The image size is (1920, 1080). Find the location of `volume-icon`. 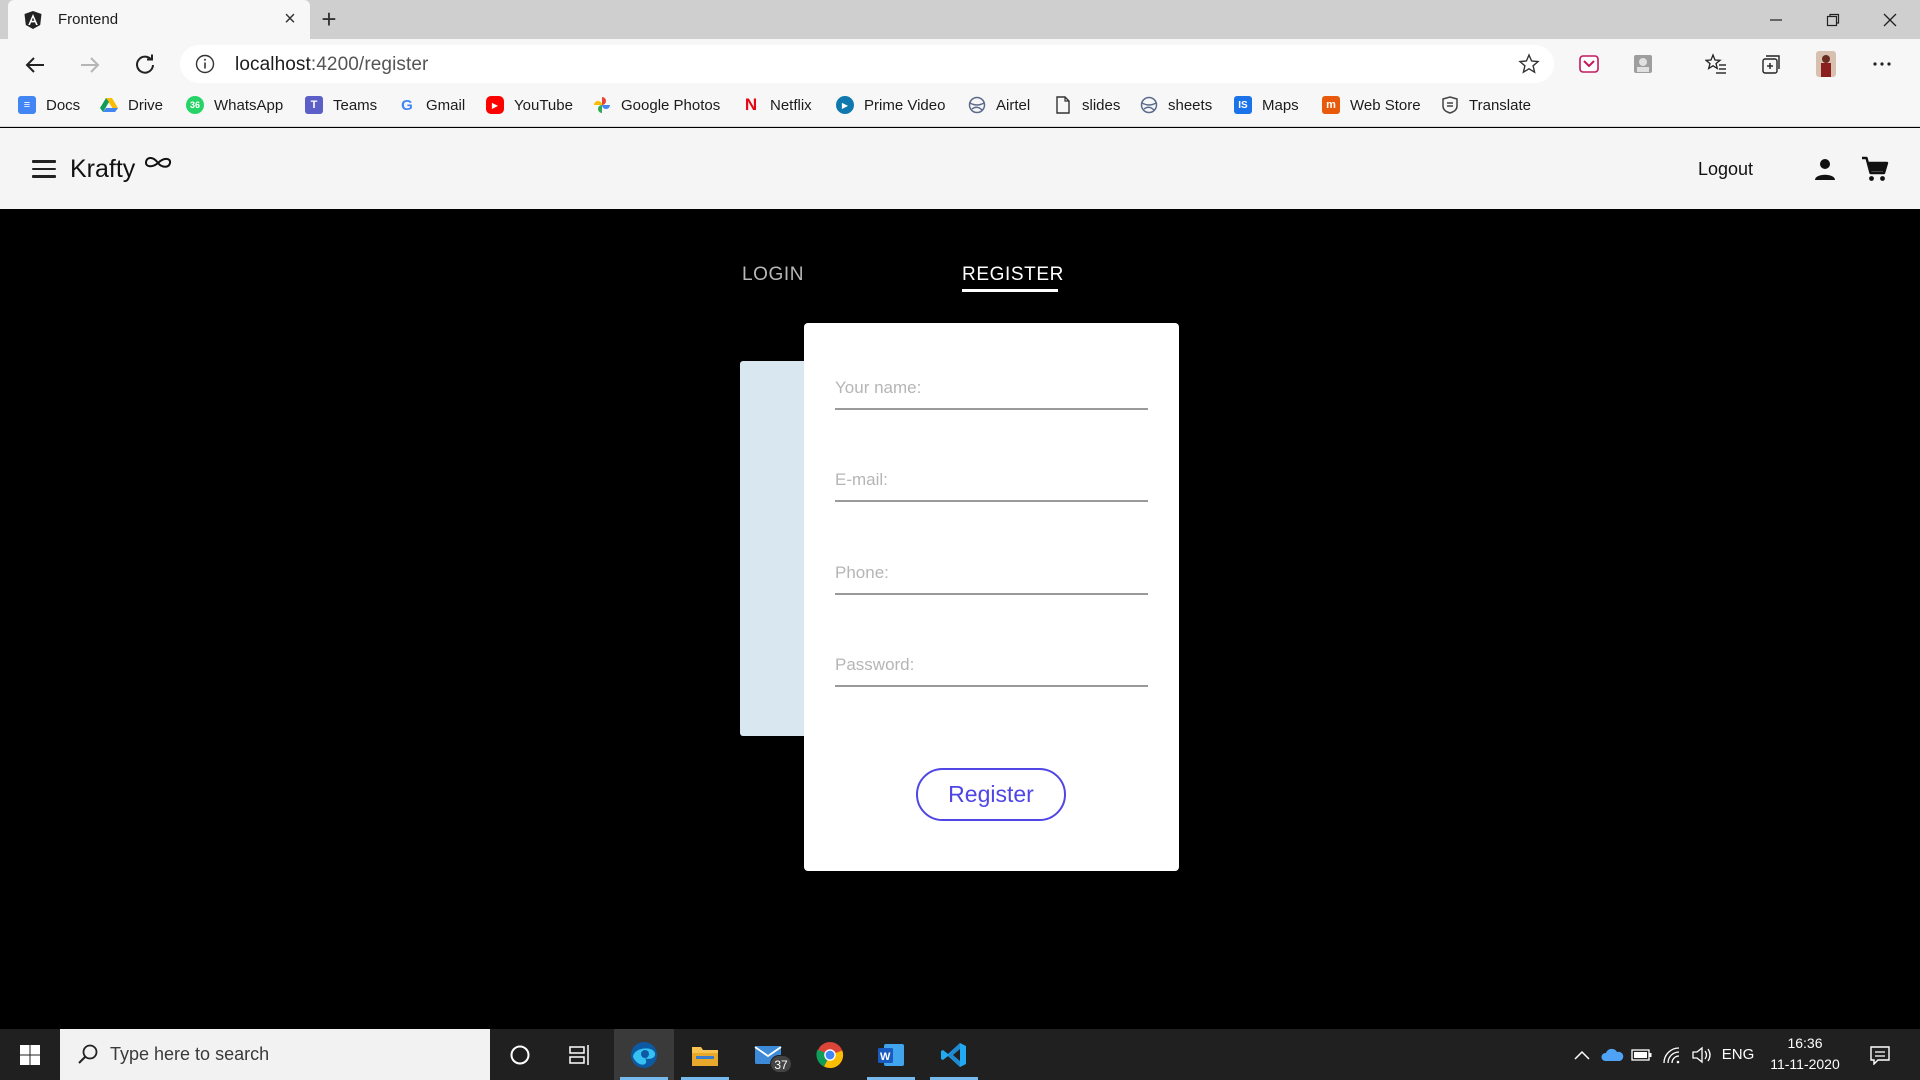

volume-icon is located at coordinates (1702, 1054).